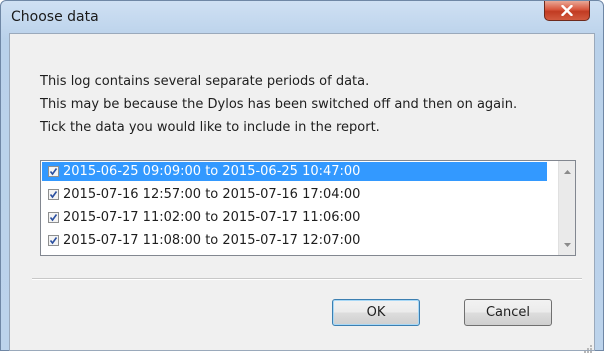 The height and width of the screenshot is (357, 604). I want to click on scroll-down-arrow-icon, so click(567, 244).